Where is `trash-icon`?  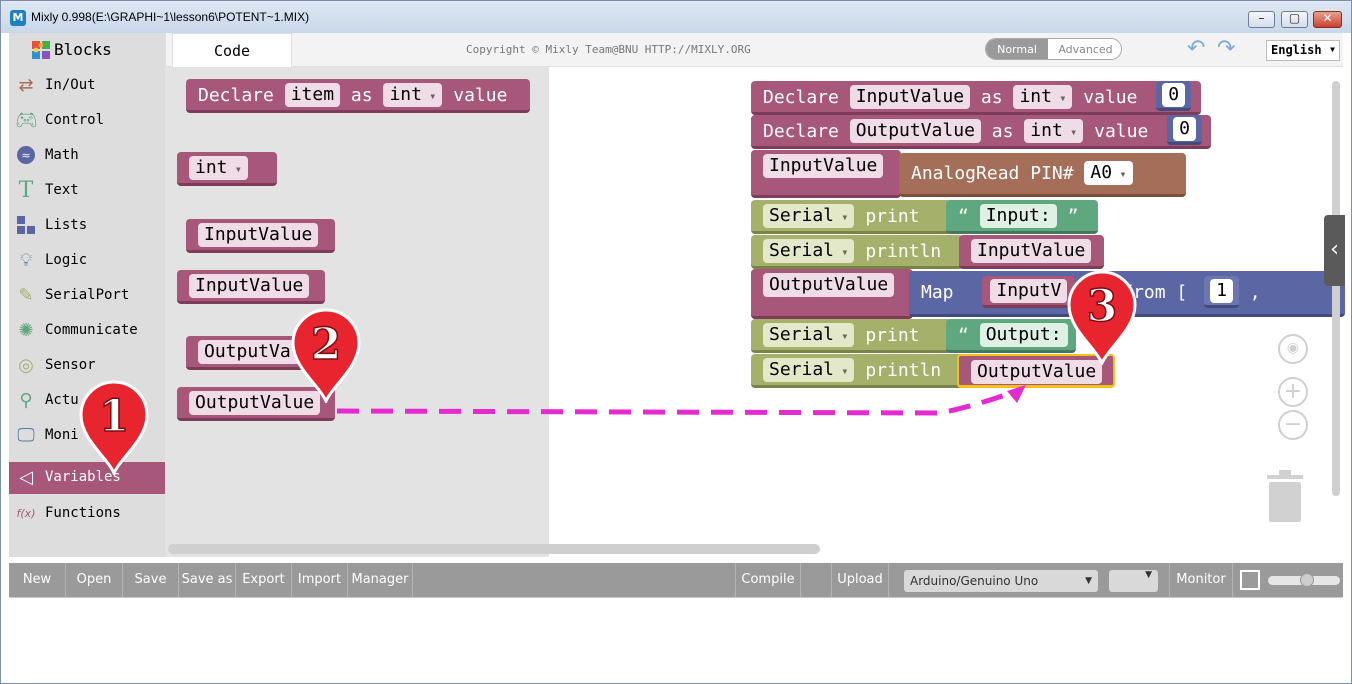
trash-icon is located at coordinates (1285, 495).